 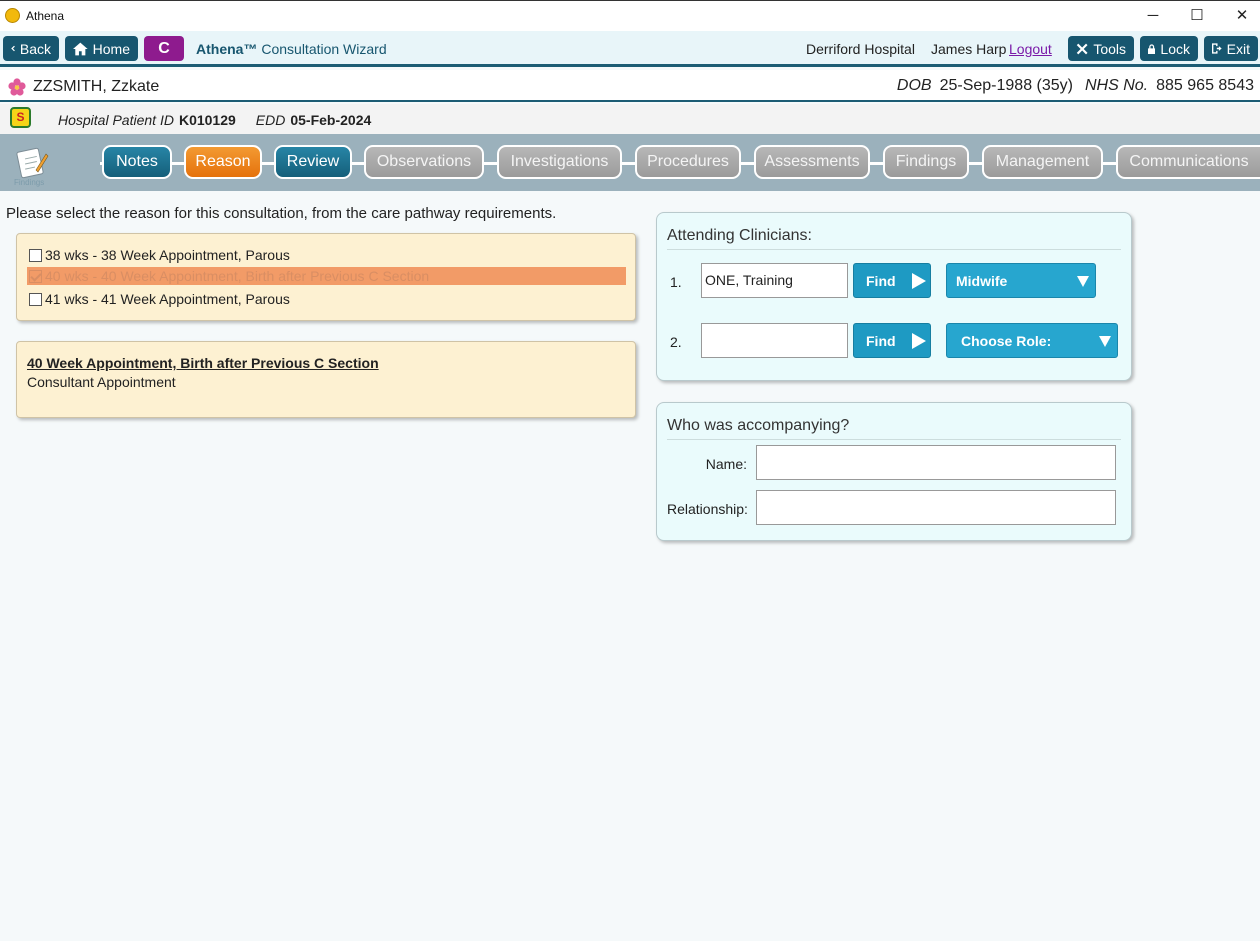 I want to click on window-titlebar: Athena ─ ☐ ✕, so click(x=630, y=15).